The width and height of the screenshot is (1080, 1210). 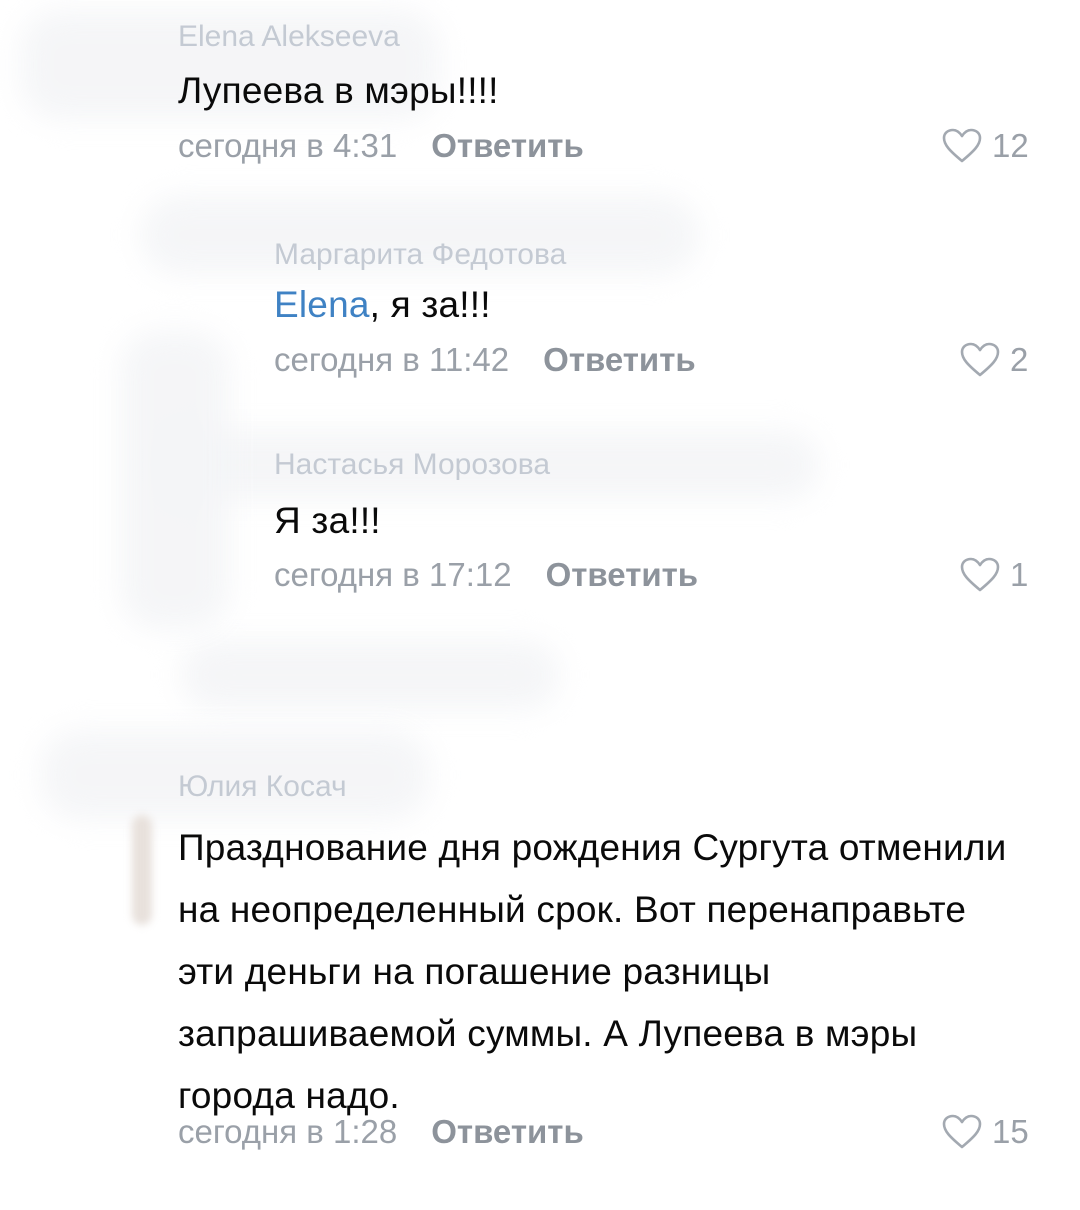 What do you see at coordinates (624, 305) in the screenshot?
I see `comment-text: Elena, я за!!!` at bounding box center [624, 305].